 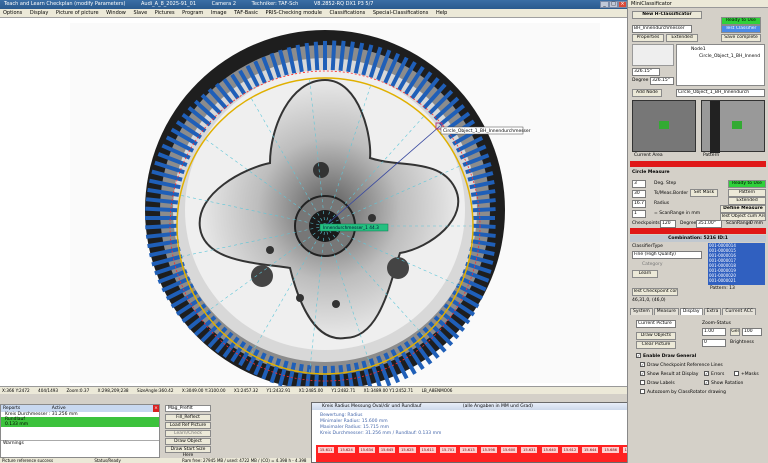 I want to click on graph-bar-label: 15.634, so click(x=366, y=450).